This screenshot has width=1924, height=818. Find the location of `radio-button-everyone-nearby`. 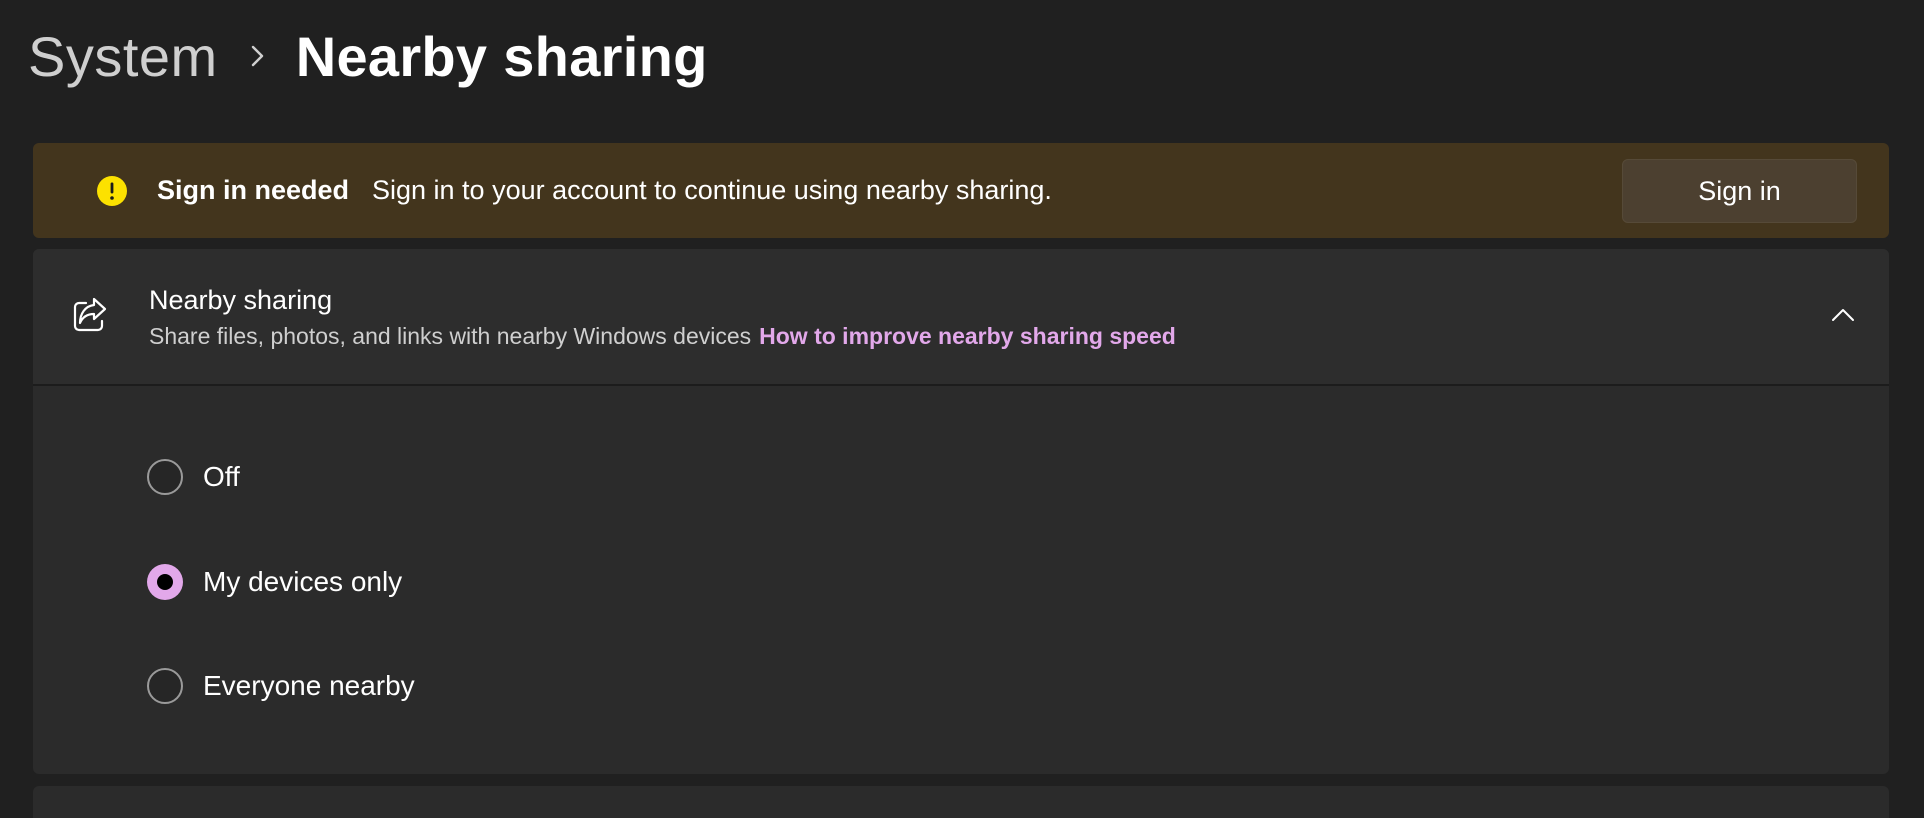

radio-button-everyone-nearby is located at coordinates (165, 686).